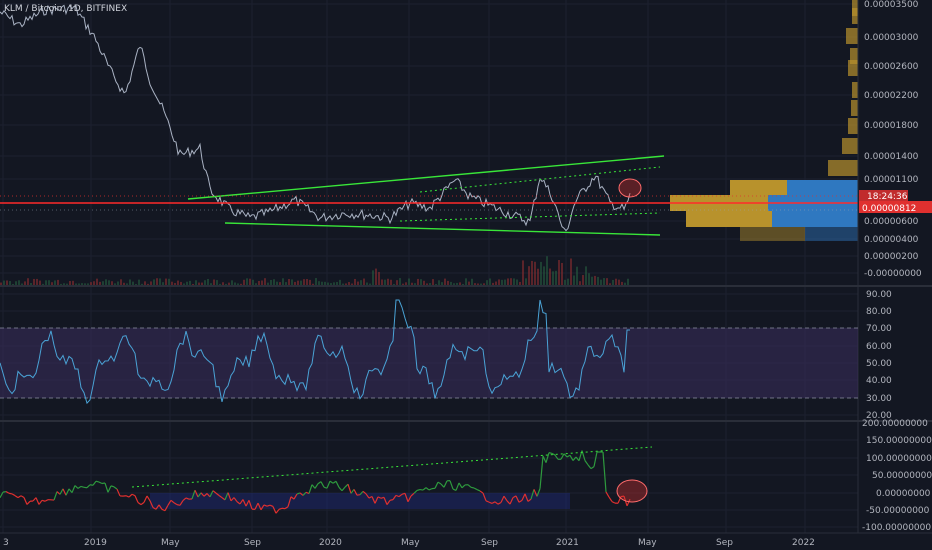 The width and height of the screenshot is (932, 550). Describe the element at coordinates (879, 399) in the screenshot. I see `rsi-tick: 30.00` at that location.